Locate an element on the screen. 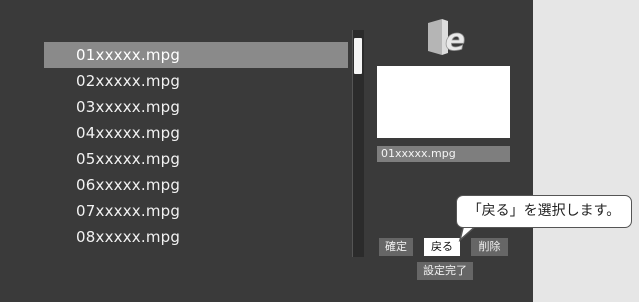  list-item: 07xxxxx.mpg is located at coordinates (196, 211).